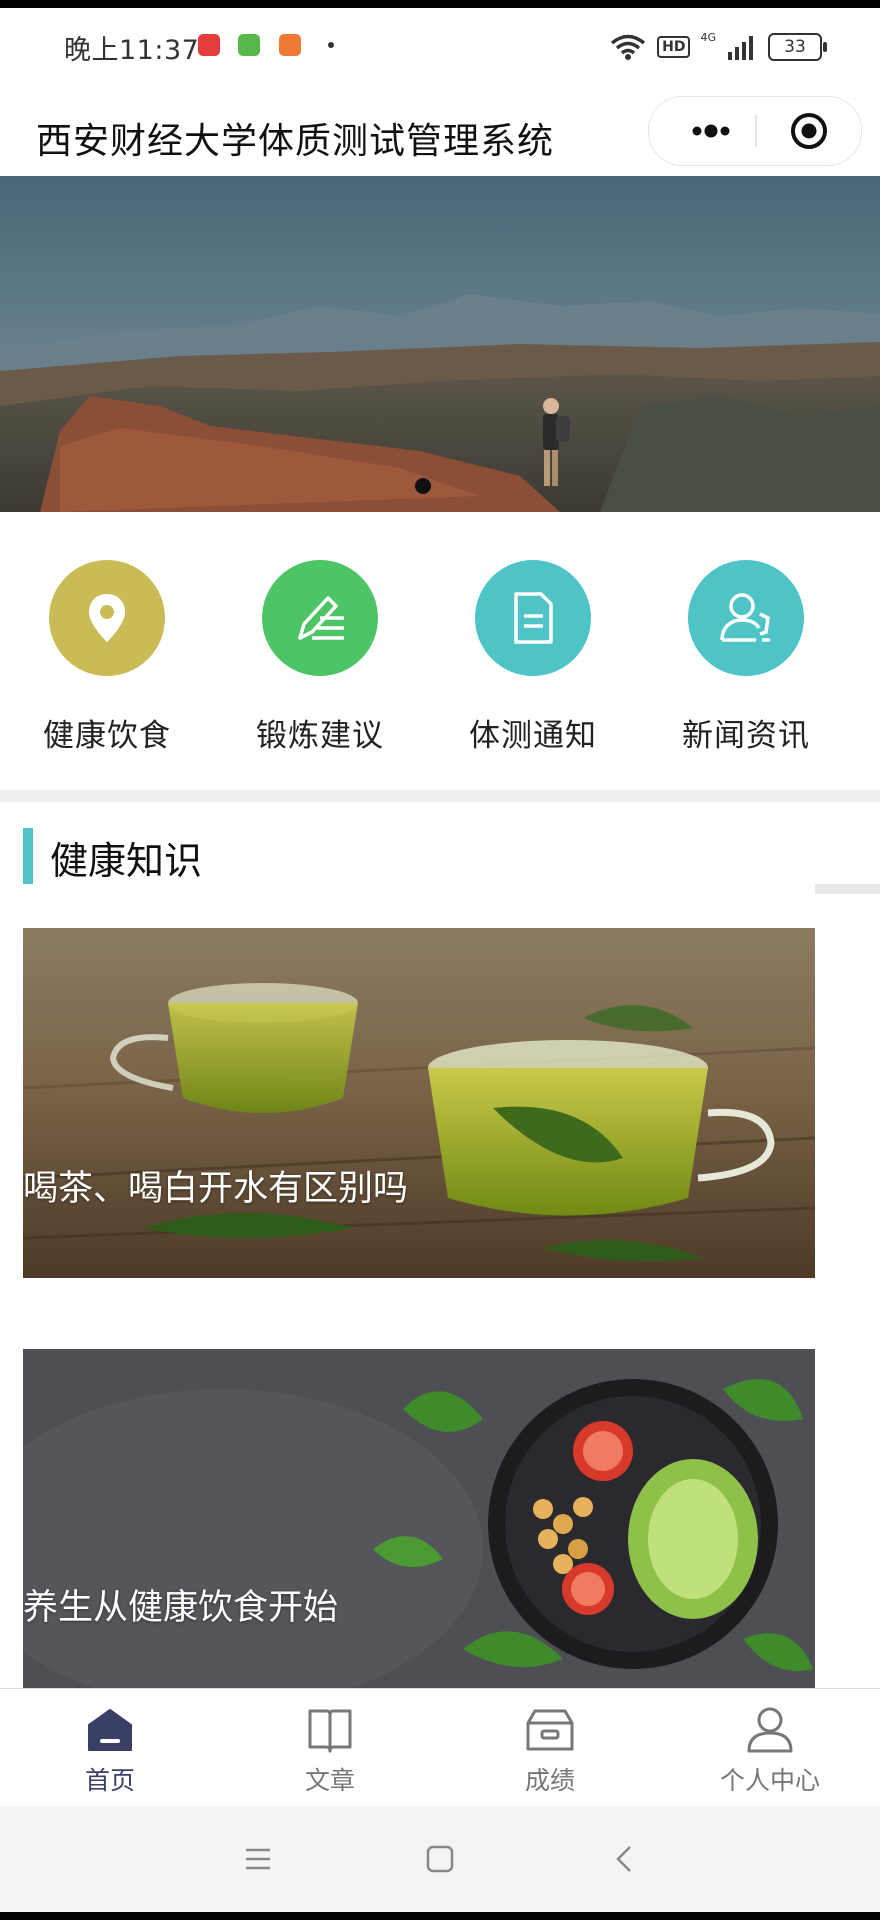  Describe the element at coordinates (746, 736) in the screenshot. I see `entry-label: 新闻资讯` at that location.